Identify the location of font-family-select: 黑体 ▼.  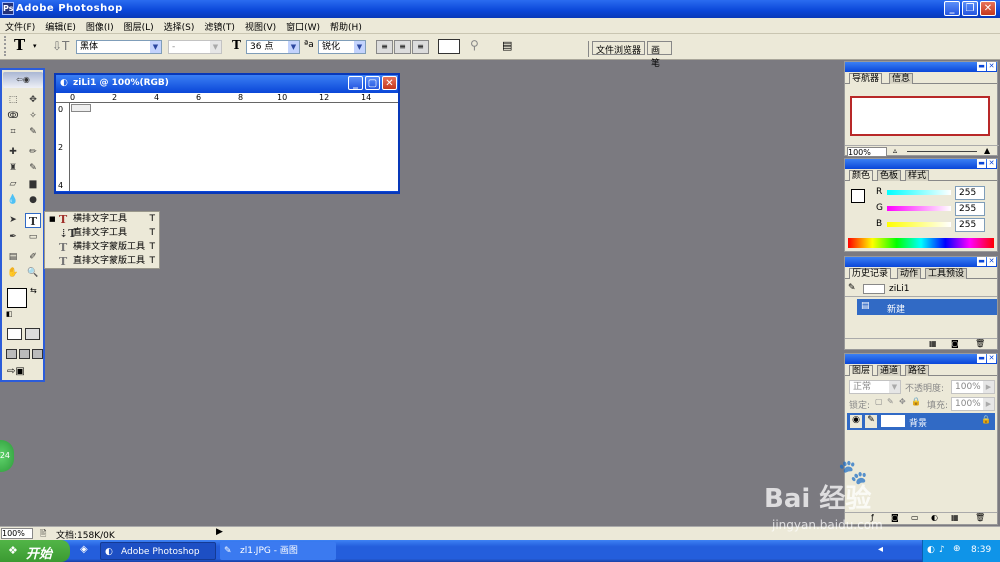
(119, 47).